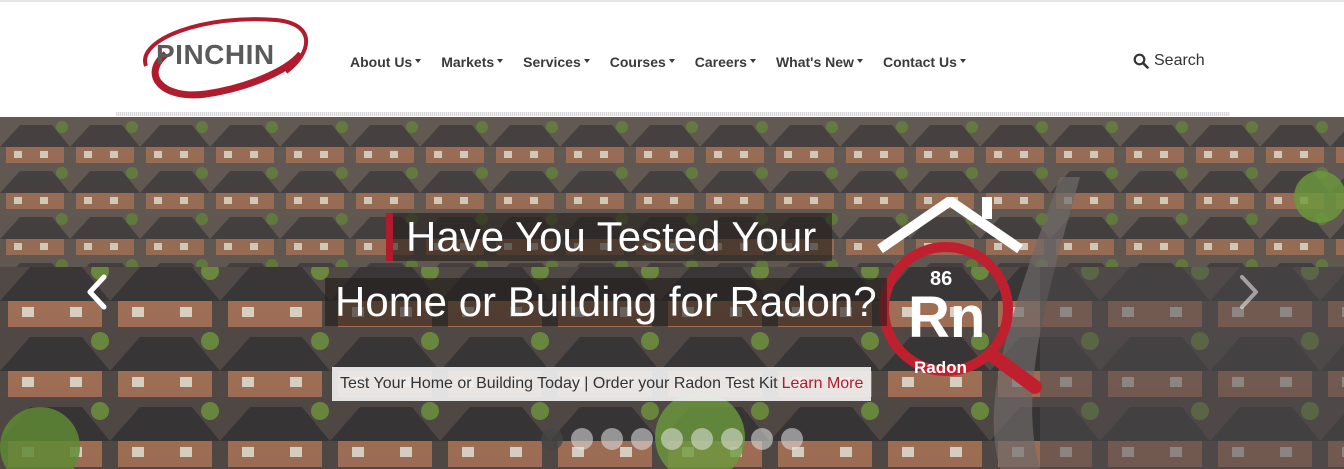  I want to click on carousel-next-button, so click(1248, 292).